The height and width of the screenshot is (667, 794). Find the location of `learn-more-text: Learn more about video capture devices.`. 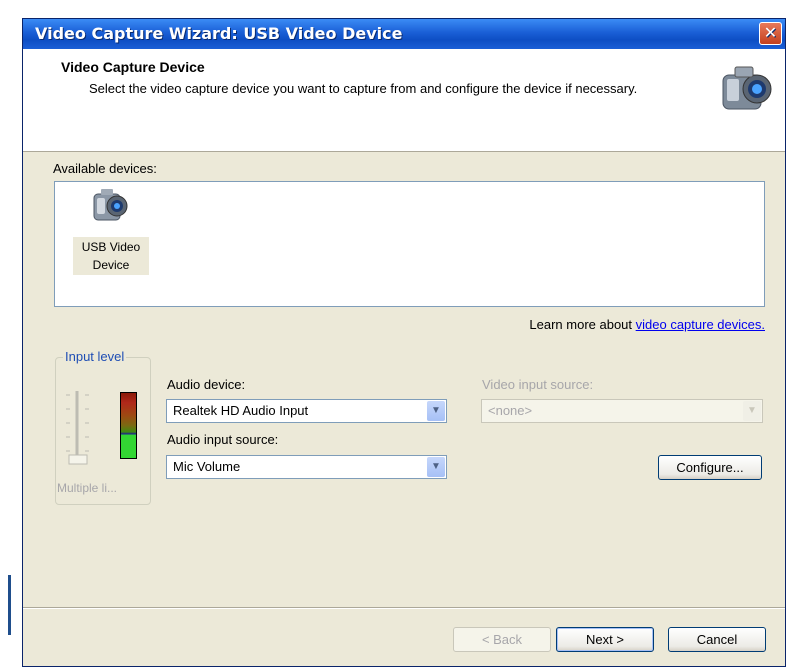

learn-more-text: Learn more about video capture devices. is located at coordinates (647, 324).